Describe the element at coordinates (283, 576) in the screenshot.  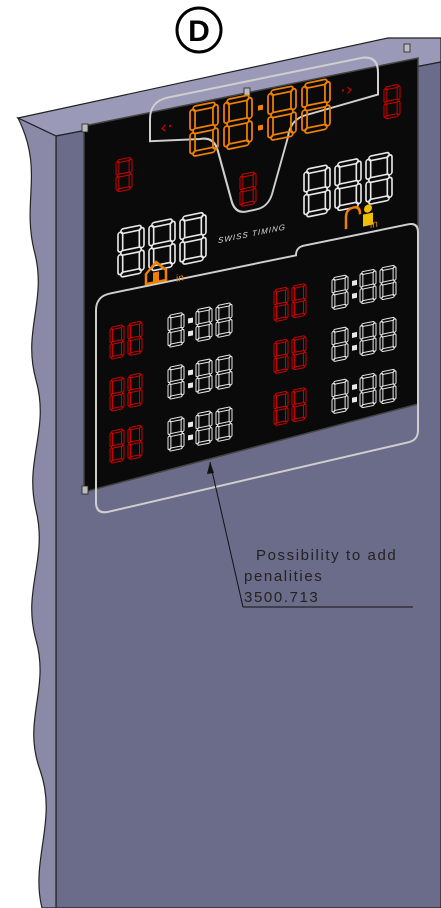
I see `callout-line-2: penalities` at that location.